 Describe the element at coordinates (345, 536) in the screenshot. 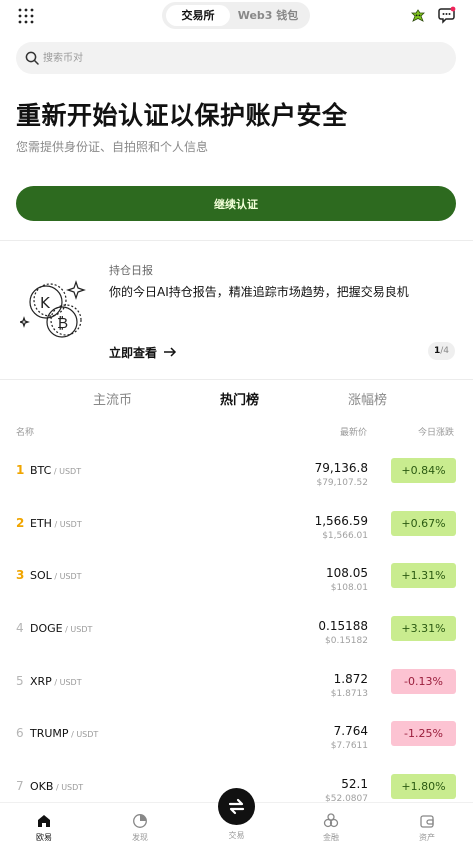

I see `row-usd-price: $1,566.01` at that location.